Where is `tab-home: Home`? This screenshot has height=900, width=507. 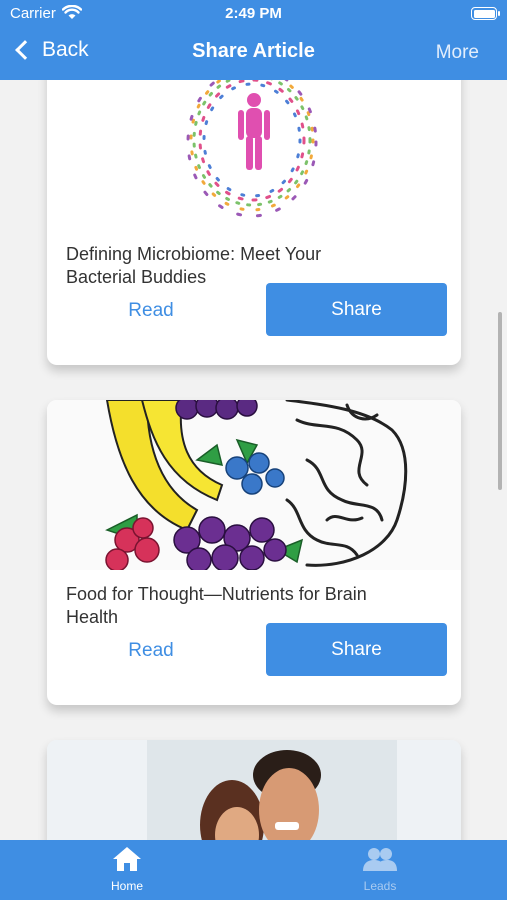 tab-home: Home is located at coordinates (127, 869).